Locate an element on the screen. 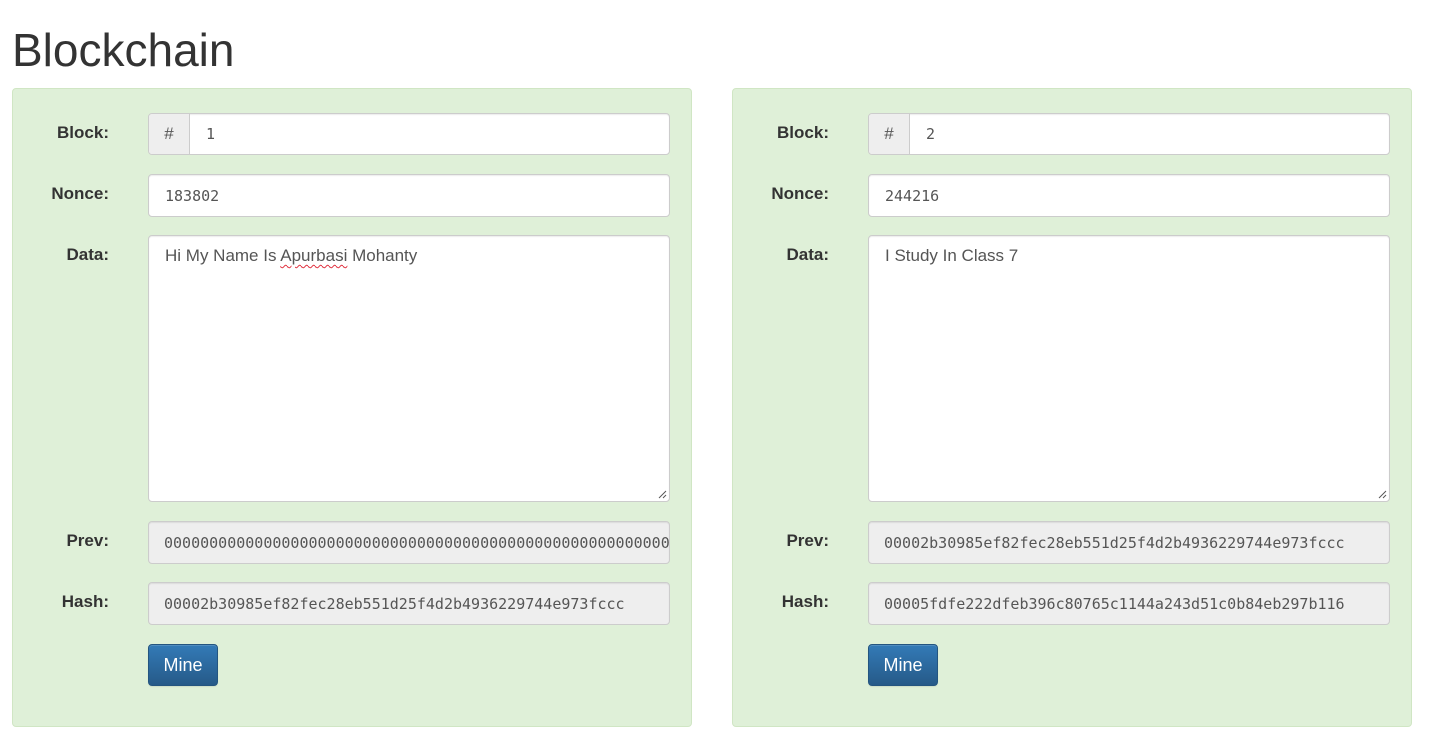 The image size is (1442, 749). nonce-input: 244216 is located at coordinates (1129, 195).